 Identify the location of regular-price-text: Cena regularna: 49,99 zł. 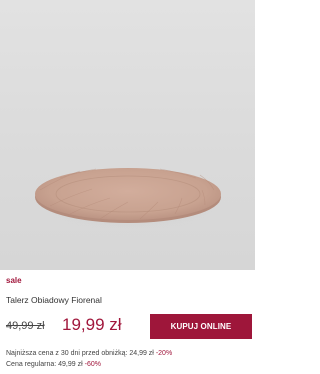
(44, 364).